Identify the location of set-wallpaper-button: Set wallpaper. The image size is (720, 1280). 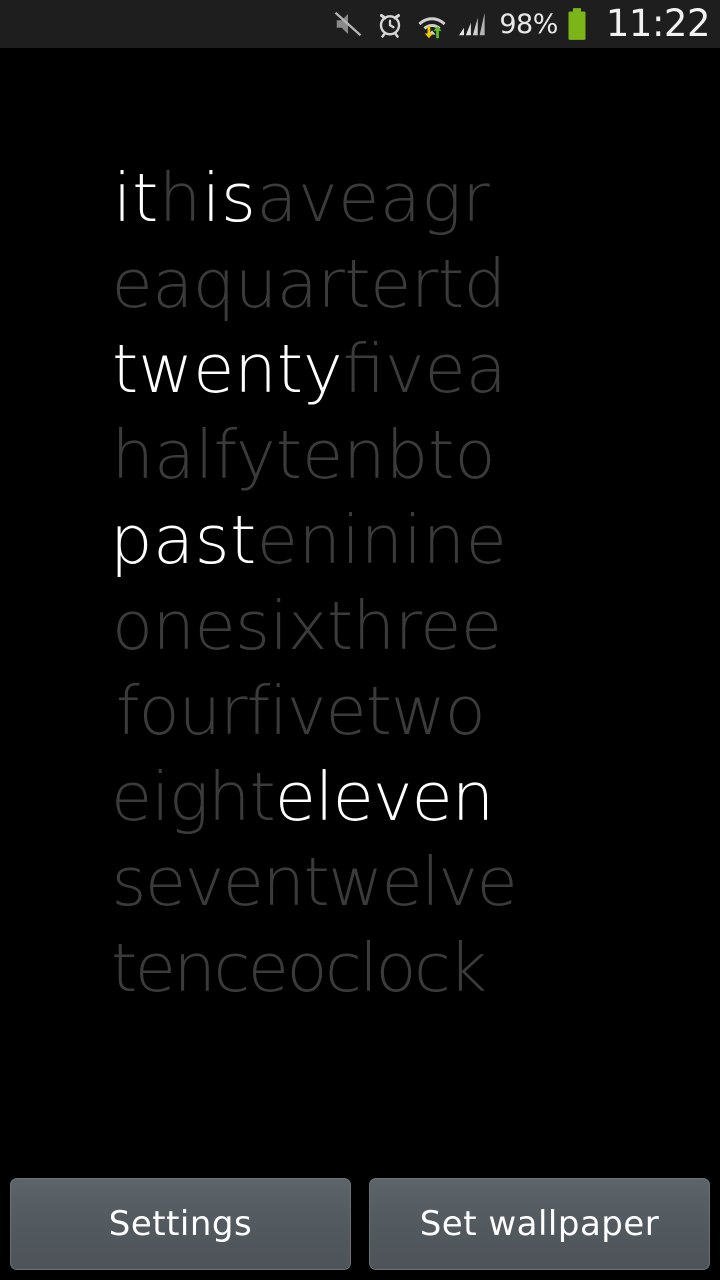
(539, 1224).